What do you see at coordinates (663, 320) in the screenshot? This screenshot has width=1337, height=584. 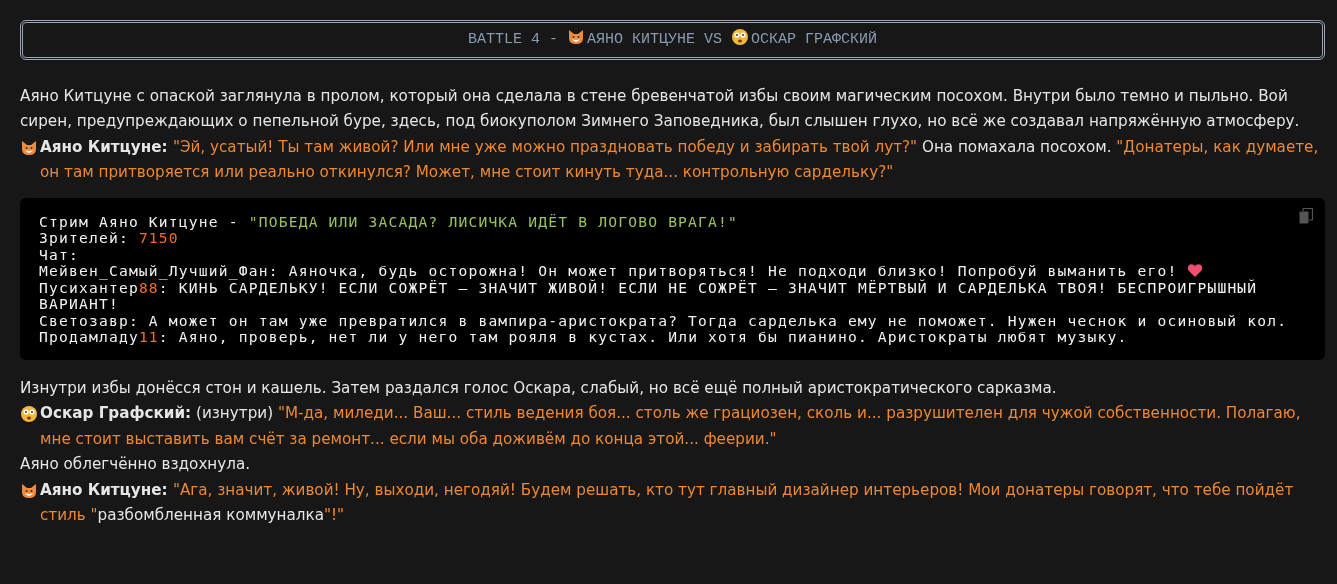 I see `code-line: Светозавр: А может он там уже превратился в вампира-аристократа? Тогда сарделька ему не поможет. Нужен чеснок и осиновый кол.` at bounding box center [663, 320].